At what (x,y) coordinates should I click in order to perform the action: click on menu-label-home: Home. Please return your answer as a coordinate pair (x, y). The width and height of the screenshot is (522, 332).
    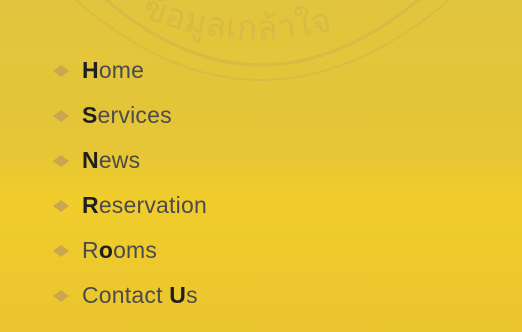
    Looking at the image, I should click on (113, 70).